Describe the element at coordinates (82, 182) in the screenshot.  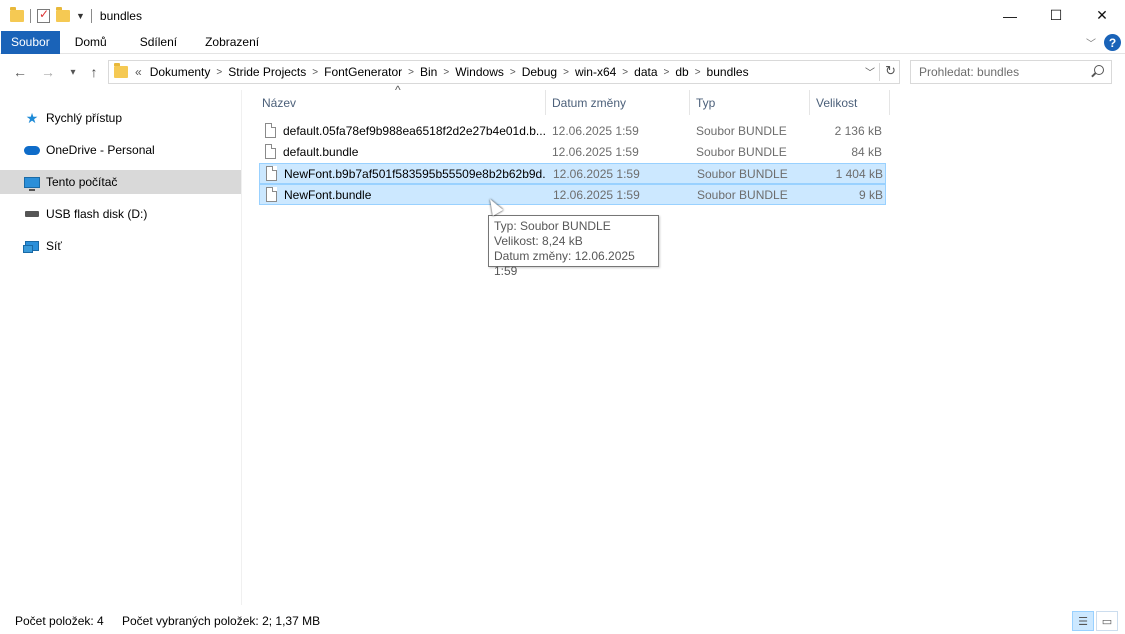
I see `sidebar-item-label: Tento počítač` at that location.